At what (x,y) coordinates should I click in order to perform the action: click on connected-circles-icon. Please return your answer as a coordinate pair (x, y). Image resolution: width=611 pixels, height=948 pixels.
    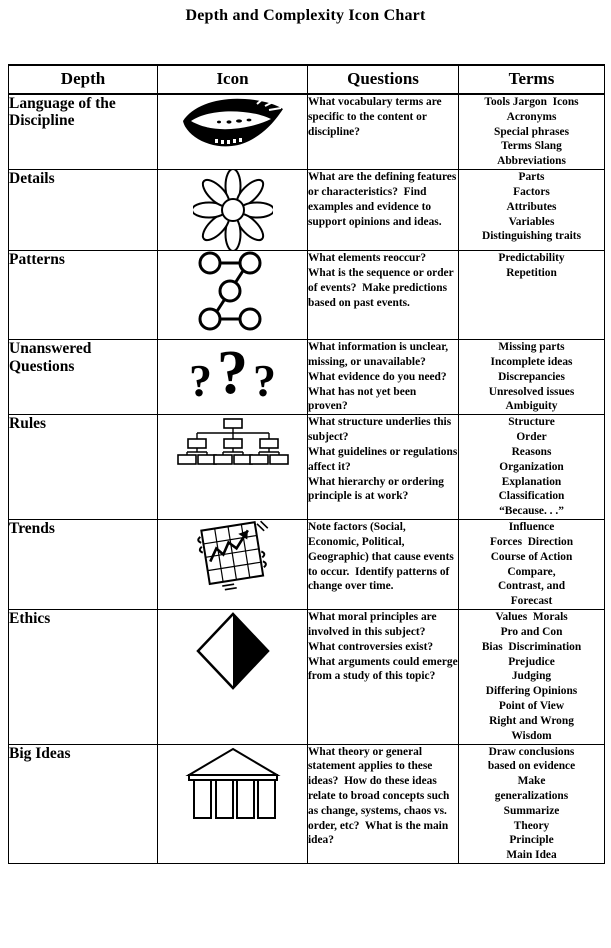
    Looking at the image, I should click on (229, 291).